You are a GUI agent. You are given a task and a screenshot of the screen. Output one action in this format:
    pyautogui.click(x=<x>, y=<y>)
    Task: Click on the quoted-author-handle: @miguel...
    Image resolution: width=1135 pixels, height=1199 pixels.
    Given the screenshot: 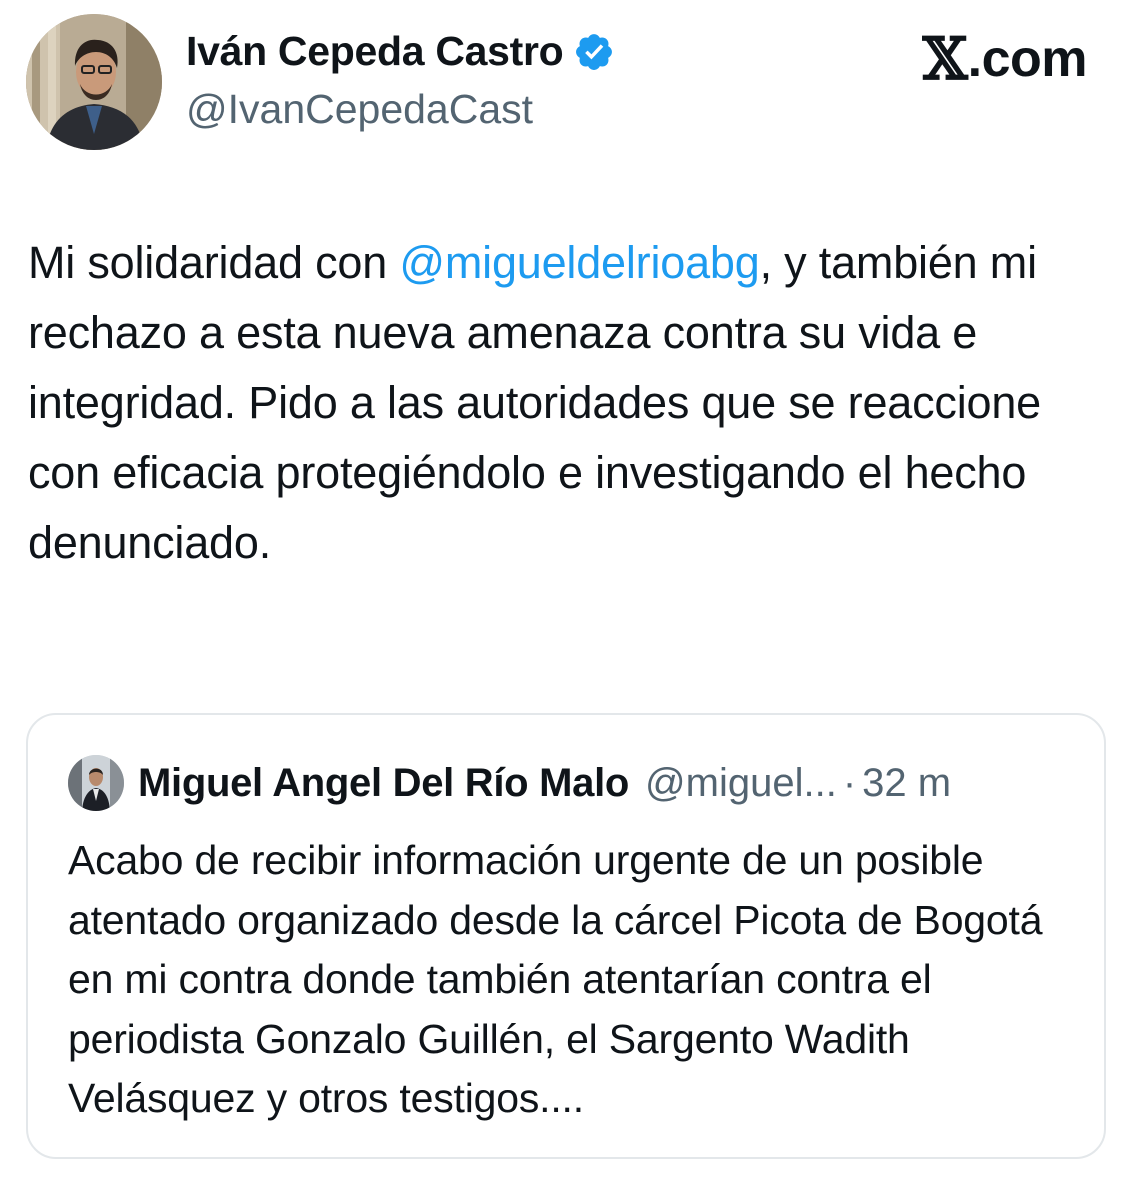 What is the action you would take?
    pyautogui.click(x=741, y=783)
    